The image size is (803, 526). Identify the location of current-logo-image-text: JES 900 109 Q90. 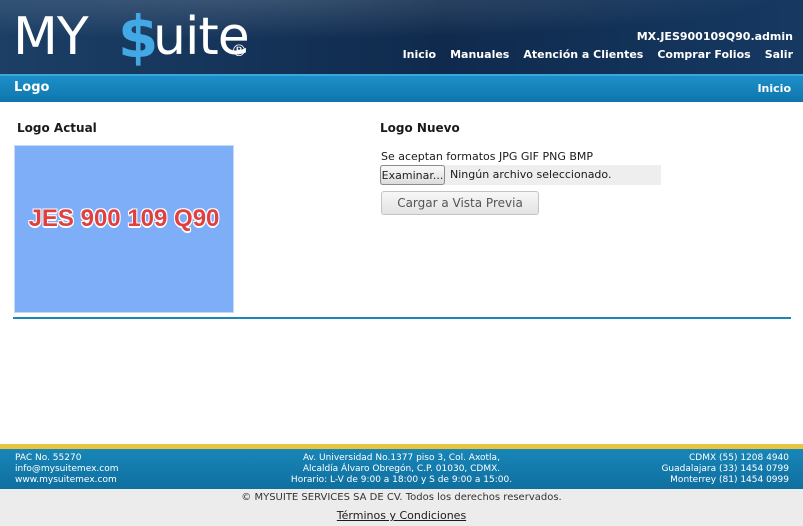
(124, 218).